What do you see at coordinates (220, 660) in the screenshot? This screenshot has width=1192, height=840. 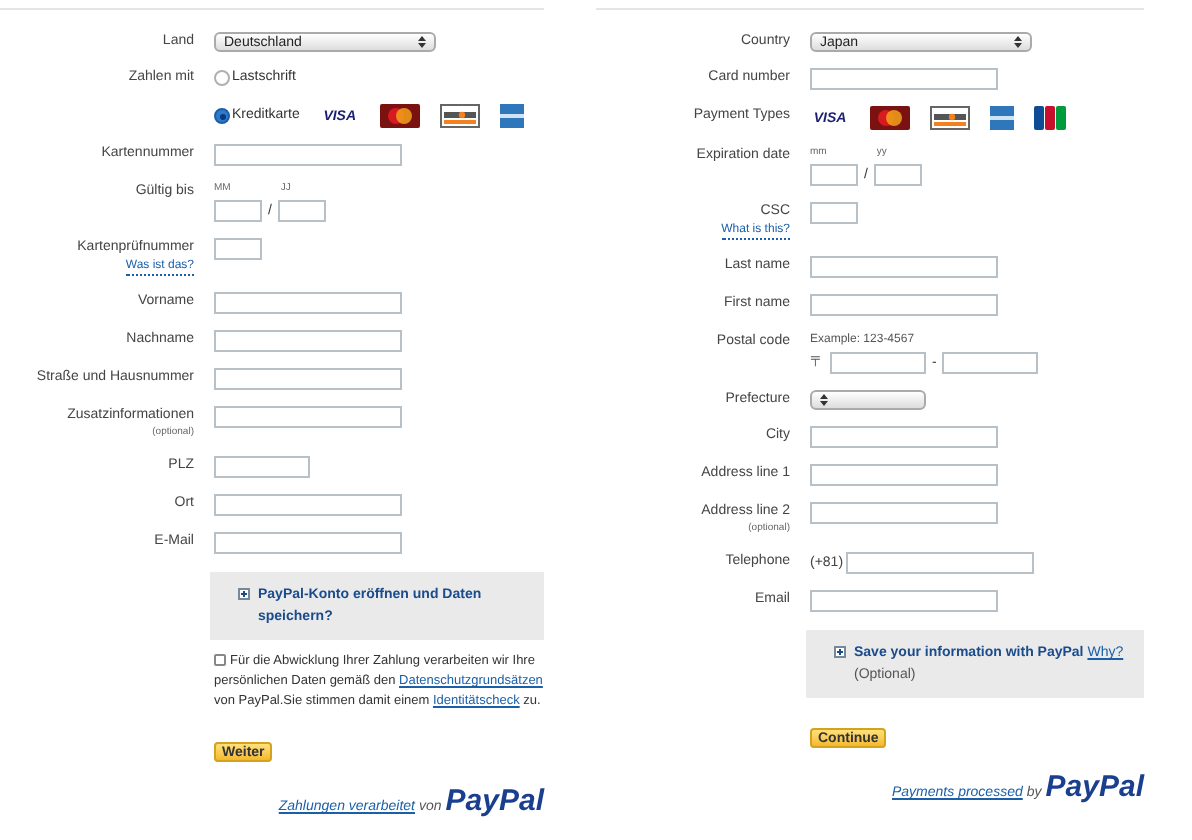 I see `consent-checkbox` at bounding box center [220, 660].